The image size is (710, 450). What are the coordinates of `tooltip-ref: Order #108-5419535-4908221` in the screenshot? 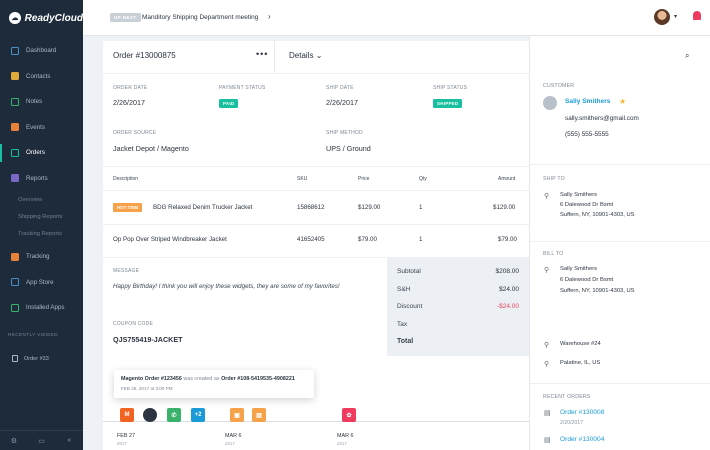 It's located at (258, 379).